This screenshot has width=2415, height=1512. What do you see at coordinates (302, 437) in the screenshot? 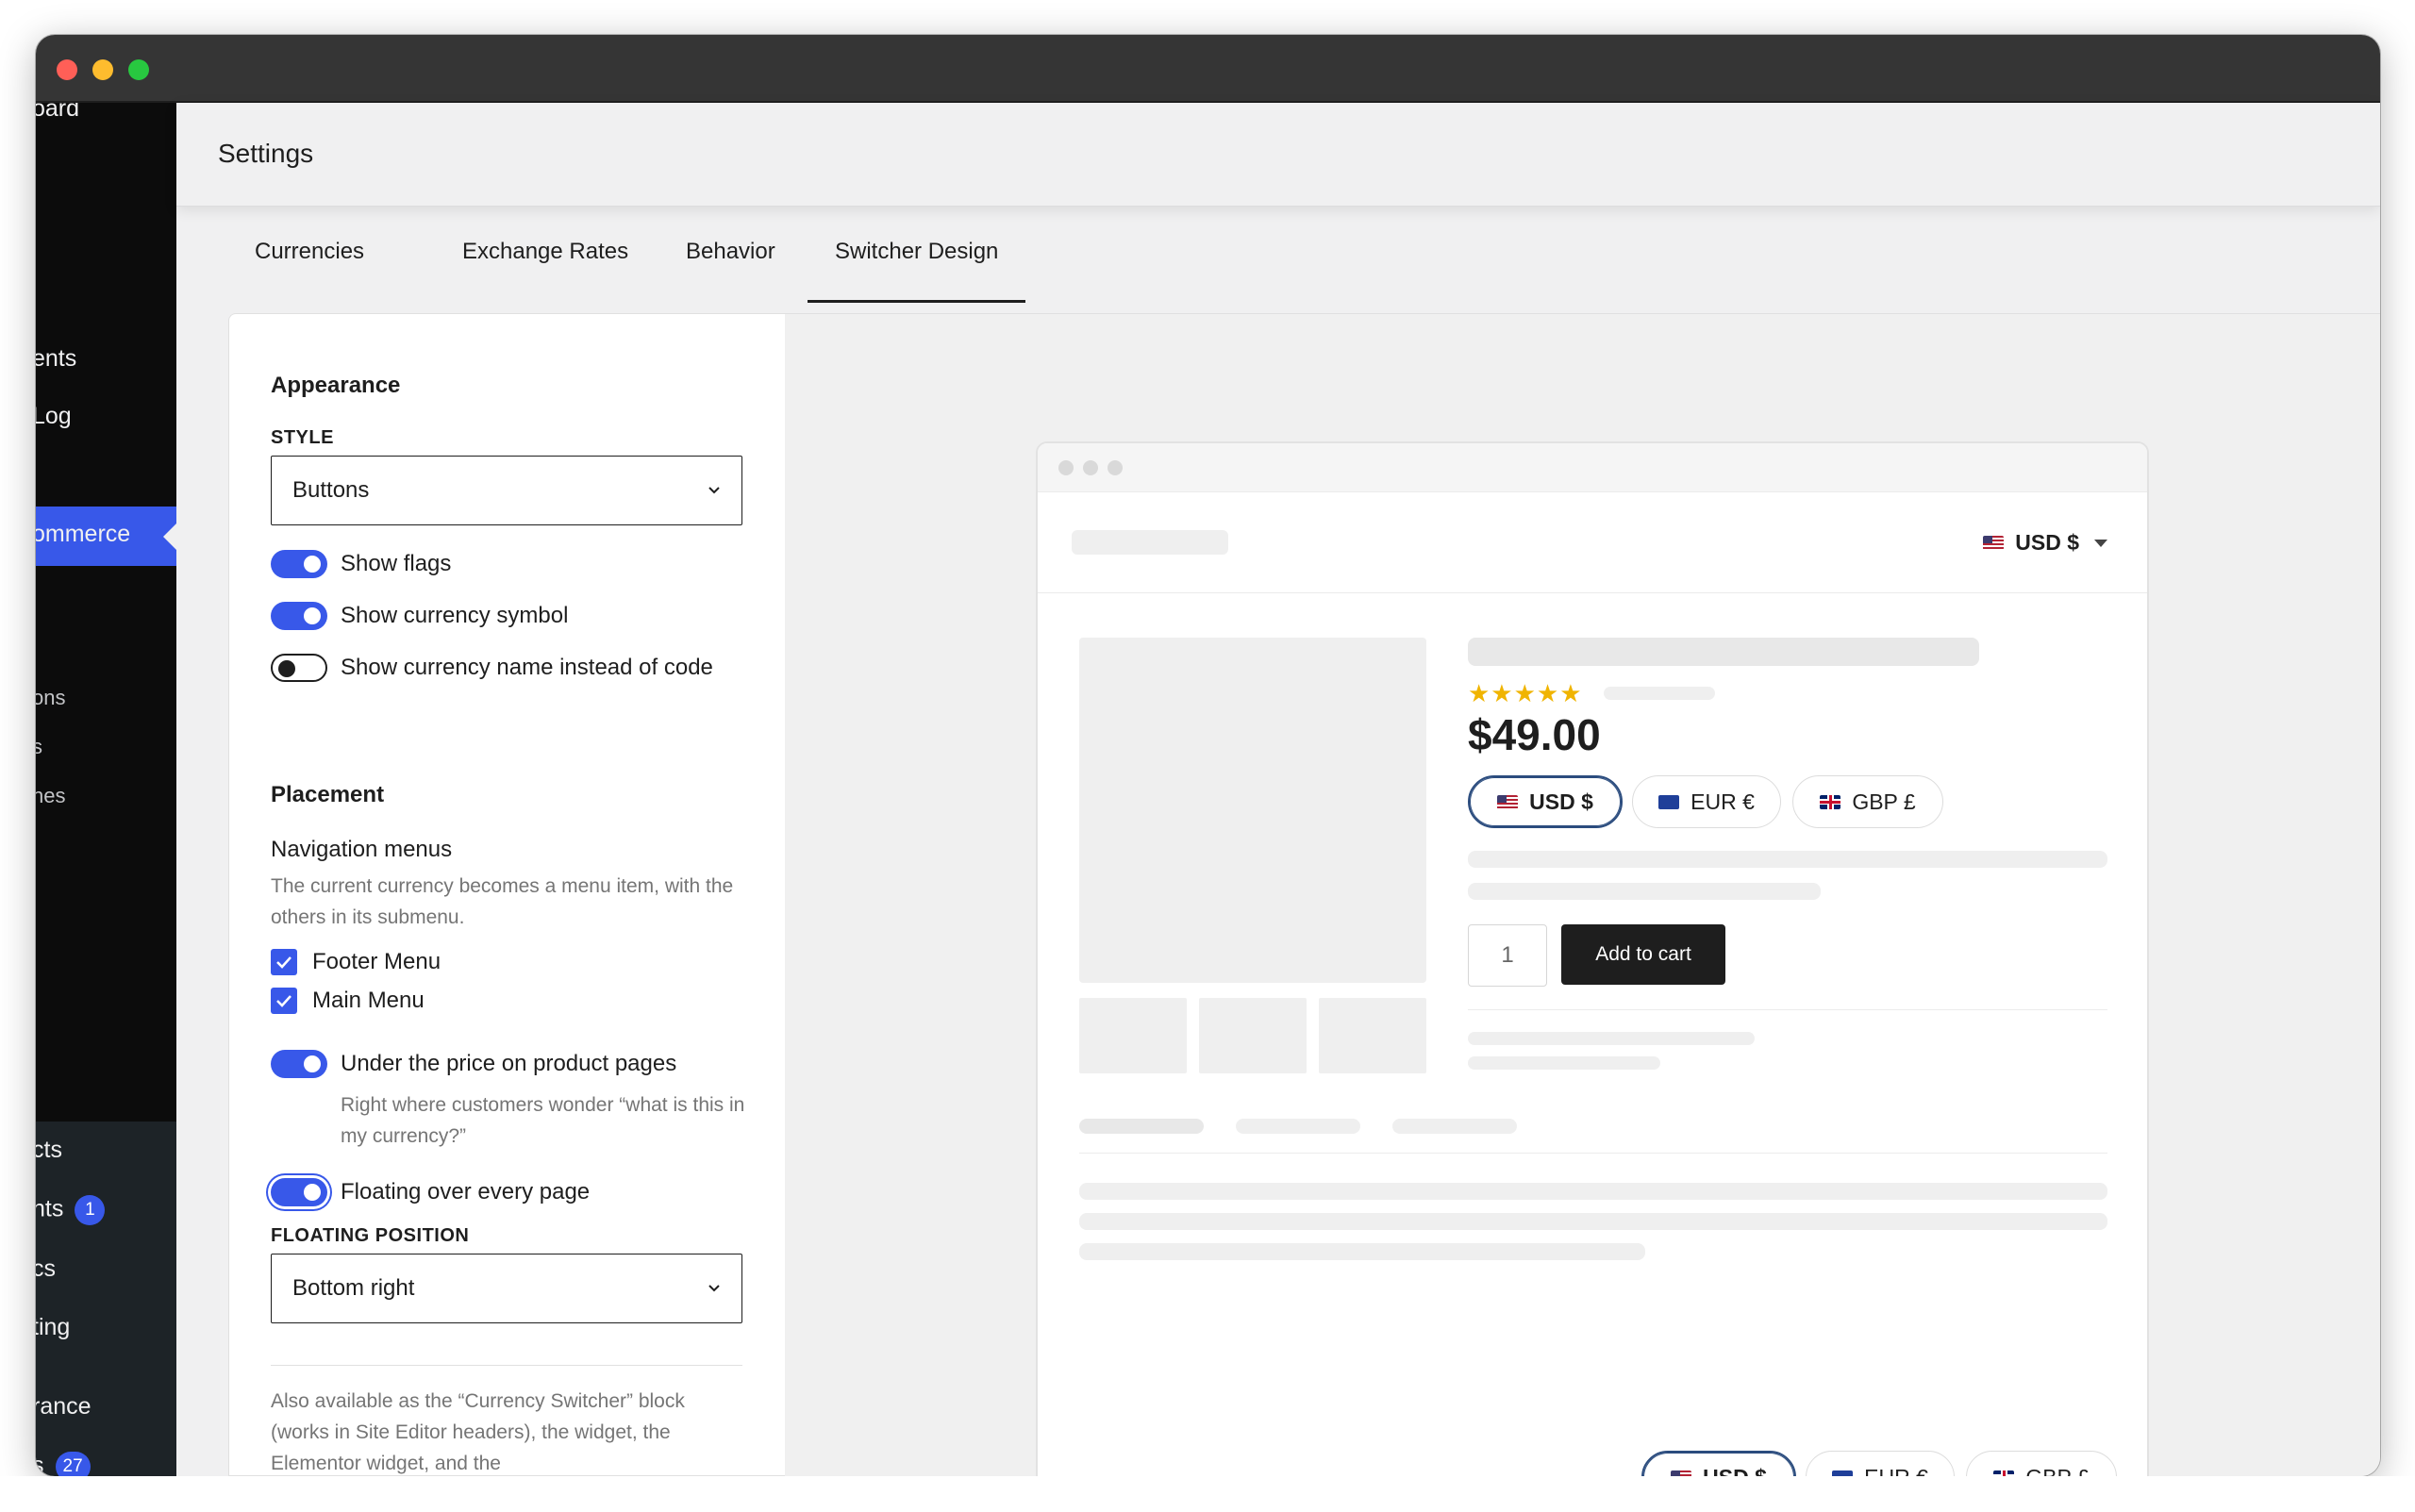
I see `style-label: STYLE` at bounding box center [302, 437].